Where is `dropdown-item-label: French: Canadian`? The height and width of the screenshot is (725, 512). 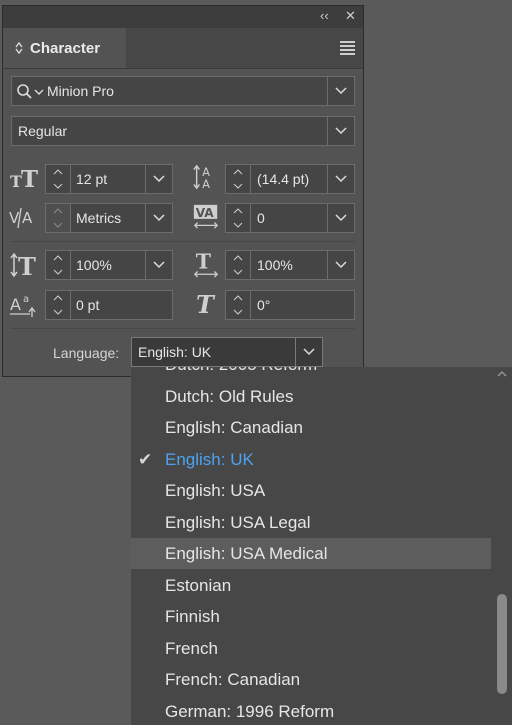
dropdown-item-label: French: Canadian is located at coordinates (233, 679).